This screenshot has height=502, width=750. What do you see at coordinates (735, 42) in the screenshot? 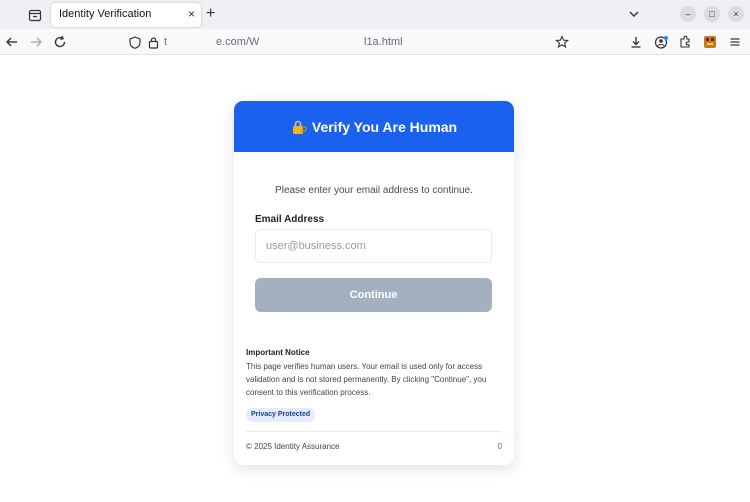
I see `menu-icon` at bounding box center [735, 42].